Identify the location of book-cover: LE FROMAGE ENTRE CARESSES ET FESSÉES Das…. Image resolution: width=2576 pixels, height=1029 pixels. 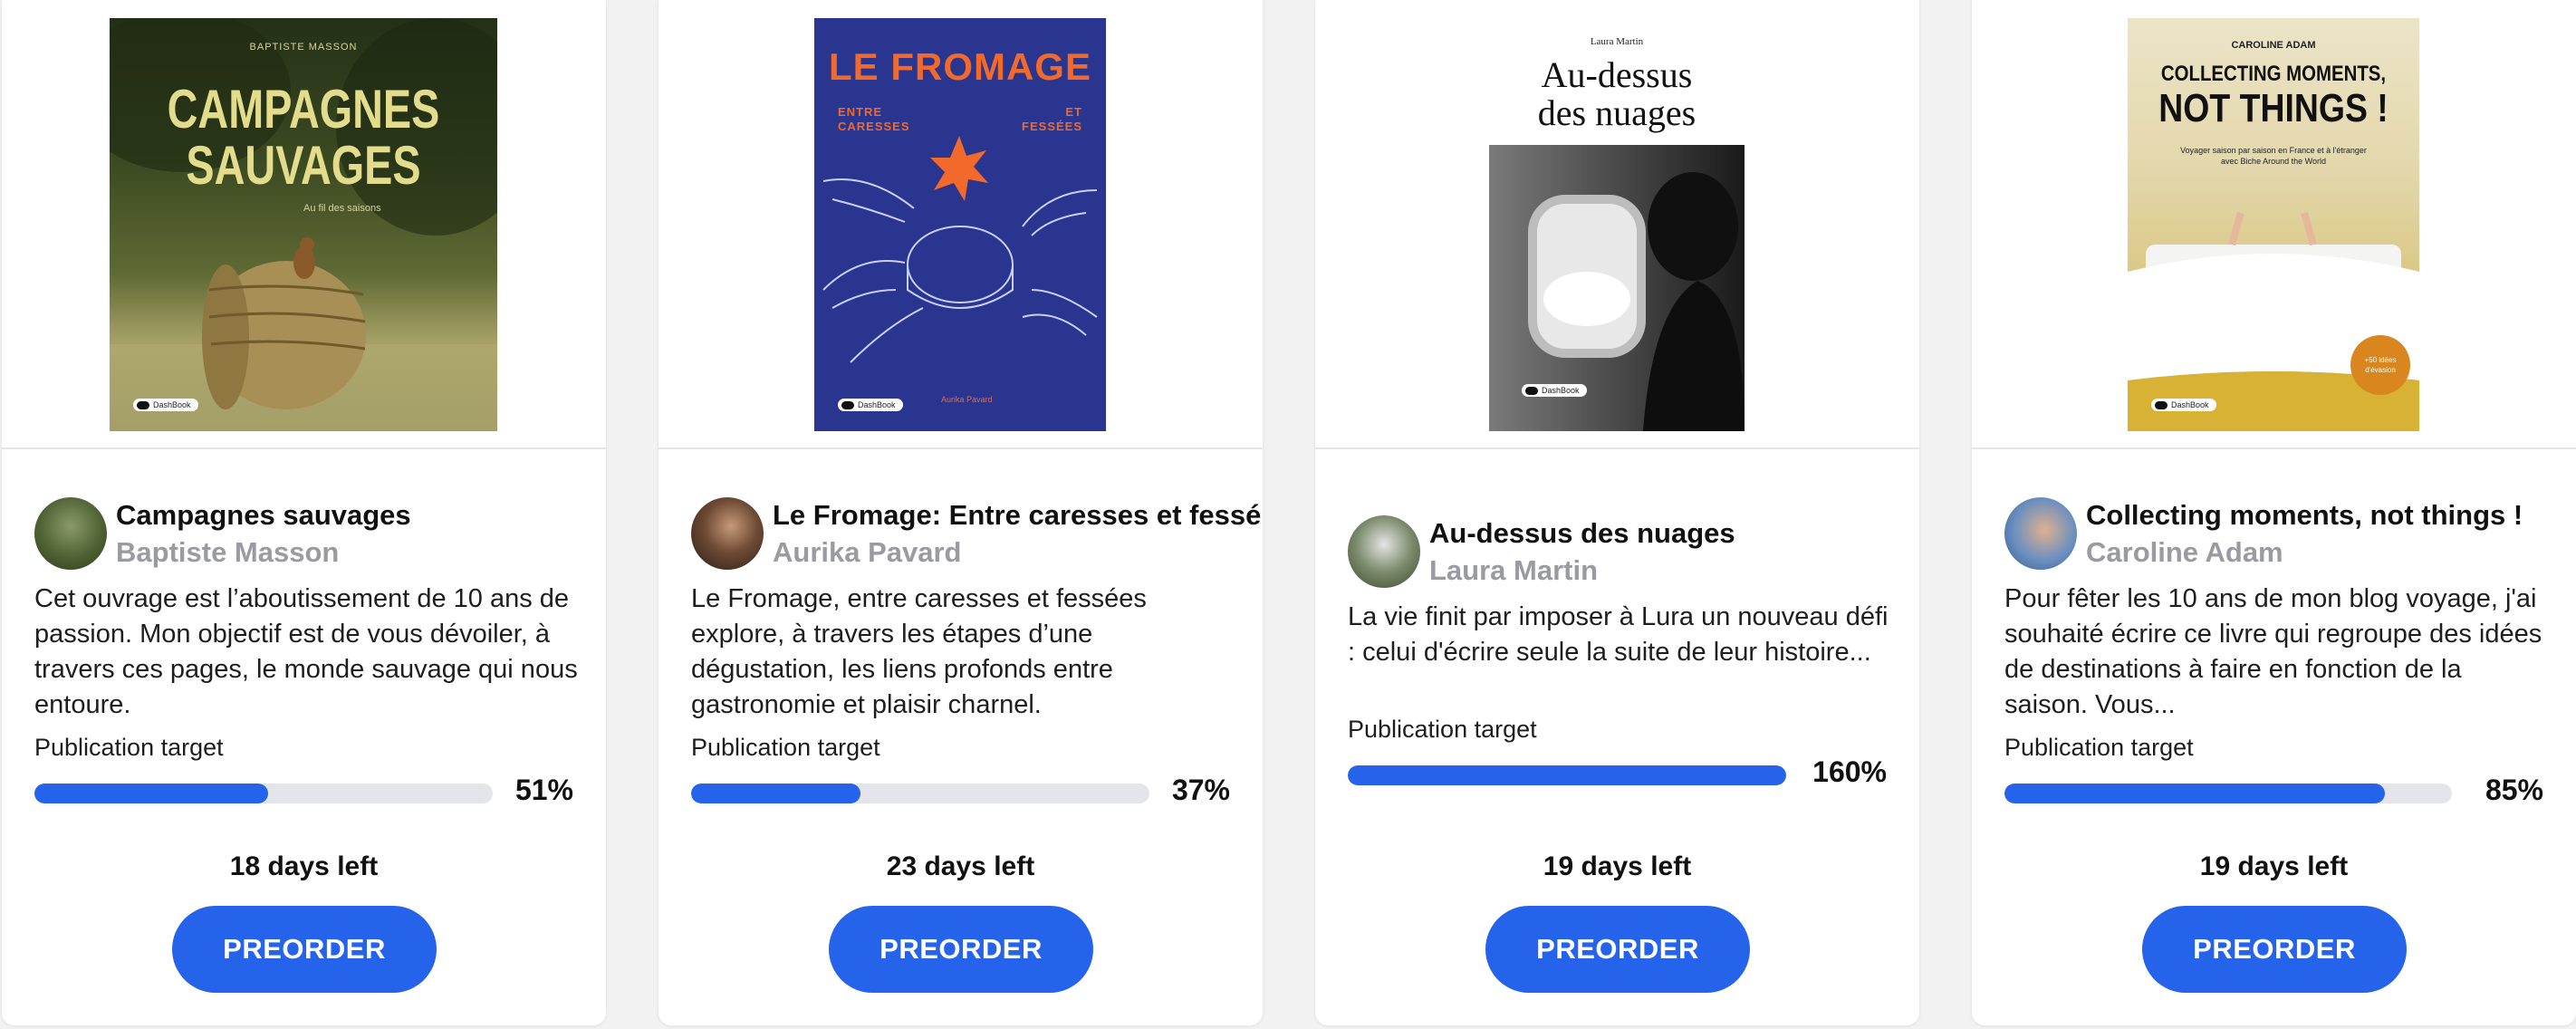
(960, 224).